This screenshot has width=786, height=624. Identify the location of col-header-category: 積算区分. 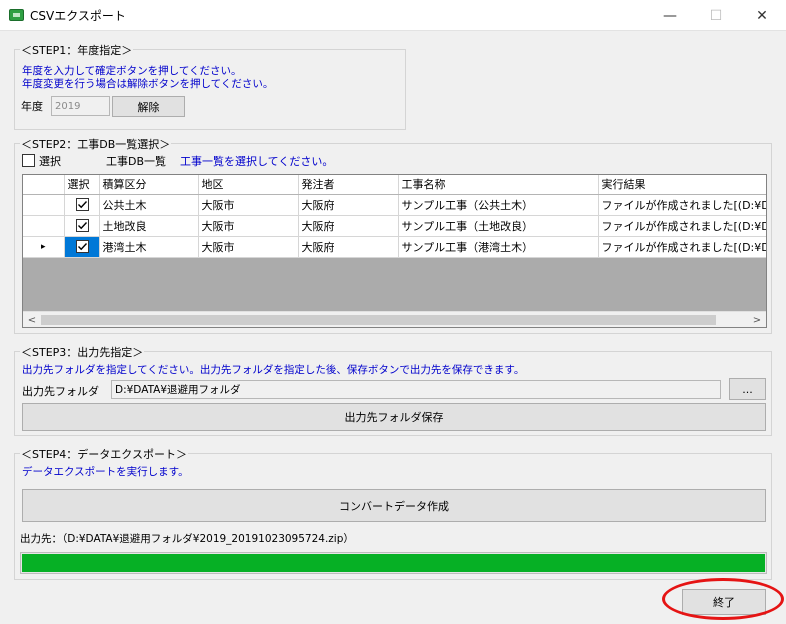
(149, 185).